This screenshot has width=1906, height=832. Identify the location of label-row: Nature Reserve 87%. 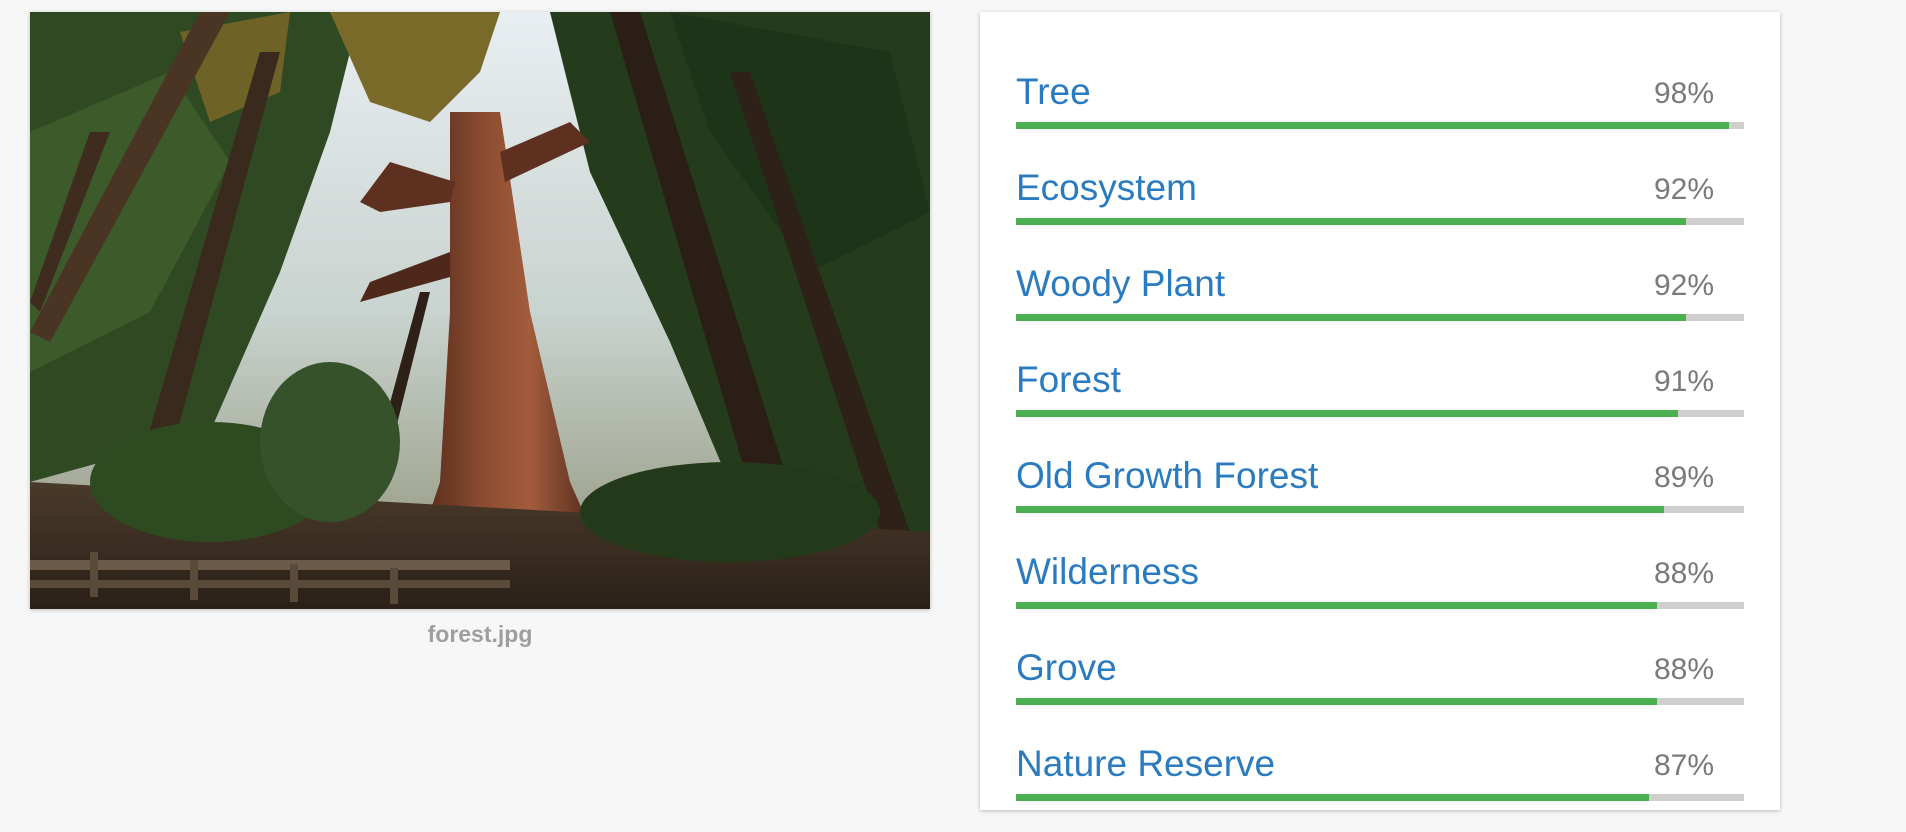
(1380, 787).